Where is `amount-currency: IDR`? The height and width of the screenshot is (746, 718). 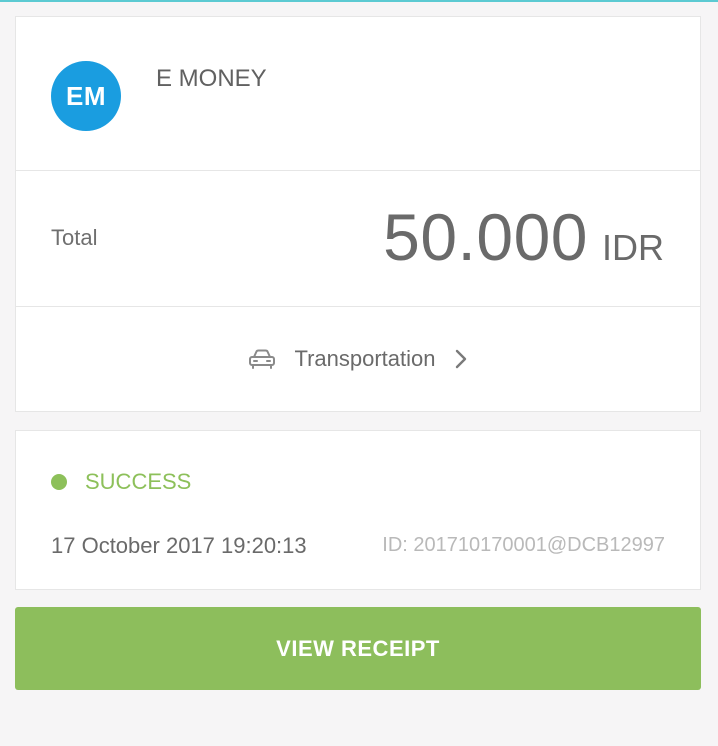
amount-currency: IDR is located at coordinates (633, 247).